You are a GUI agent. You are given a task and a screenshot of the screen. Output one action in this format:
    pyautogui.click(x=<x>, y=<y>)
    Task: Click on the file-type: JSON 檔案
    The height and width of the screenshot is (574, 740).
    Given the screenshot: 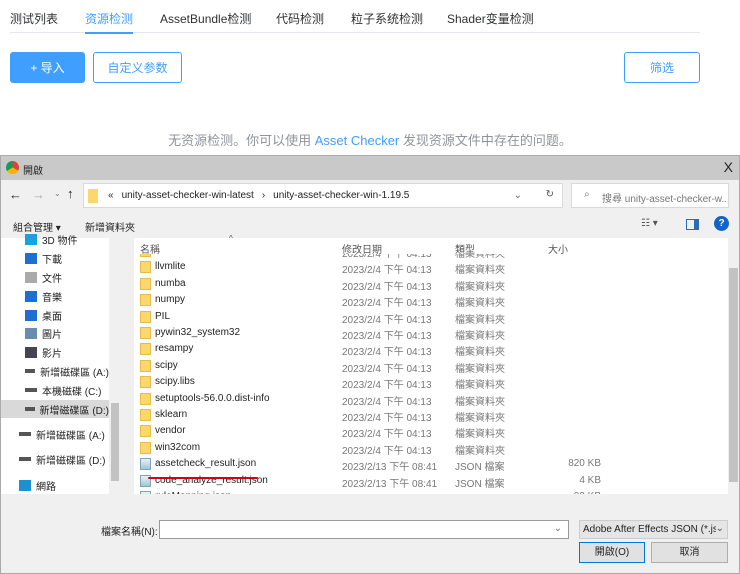 What is the action you would take?
    pyautogui.click(x=479, y=492)
    